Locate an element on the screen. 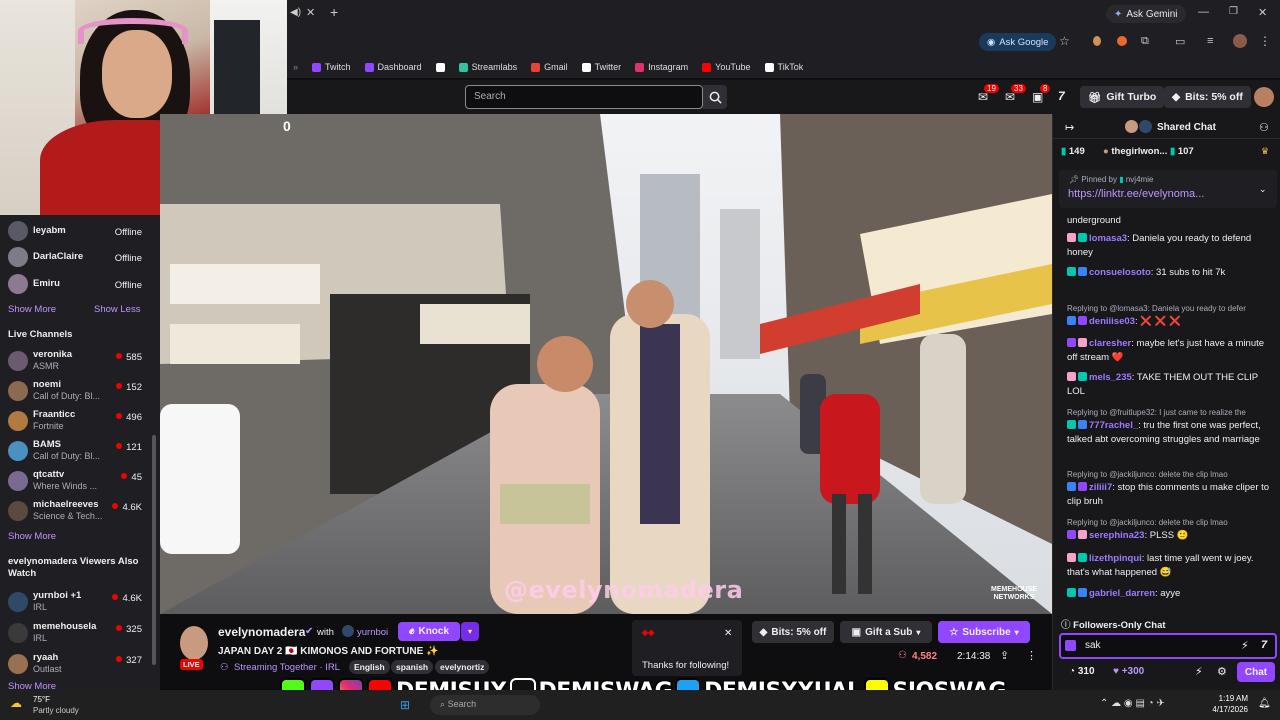 The image size is (1280, 720). chat-input: sak ⚡︎ 7 is located at coordinates (1168, 646).